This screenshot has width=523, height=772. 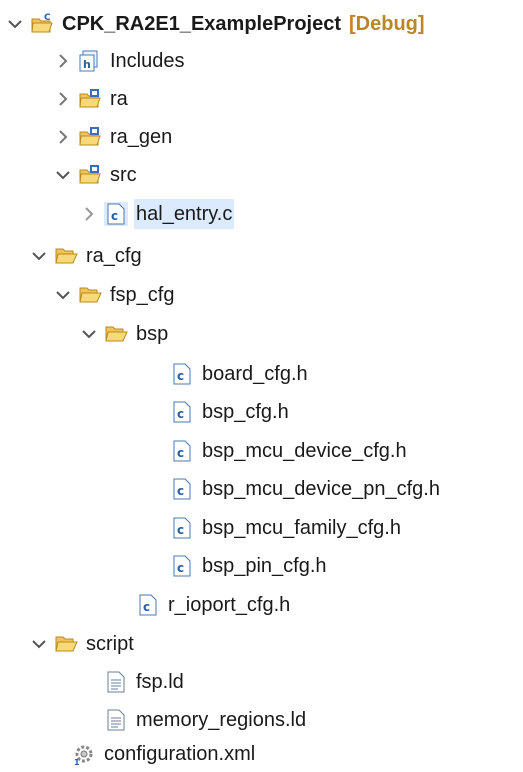 I want to click on gear-config-icon: 1, so click(x=84, y=754).